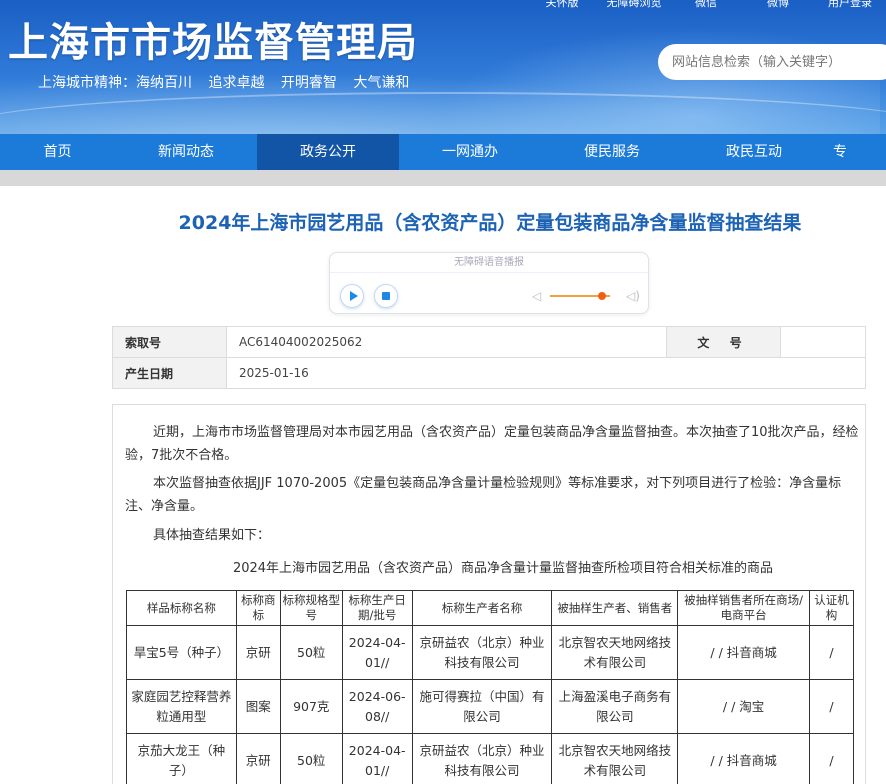 The image size is (886, 784). I want to click on cell-sample-name: 家庭园艺控释营养粒通用型, so click(181, 706).